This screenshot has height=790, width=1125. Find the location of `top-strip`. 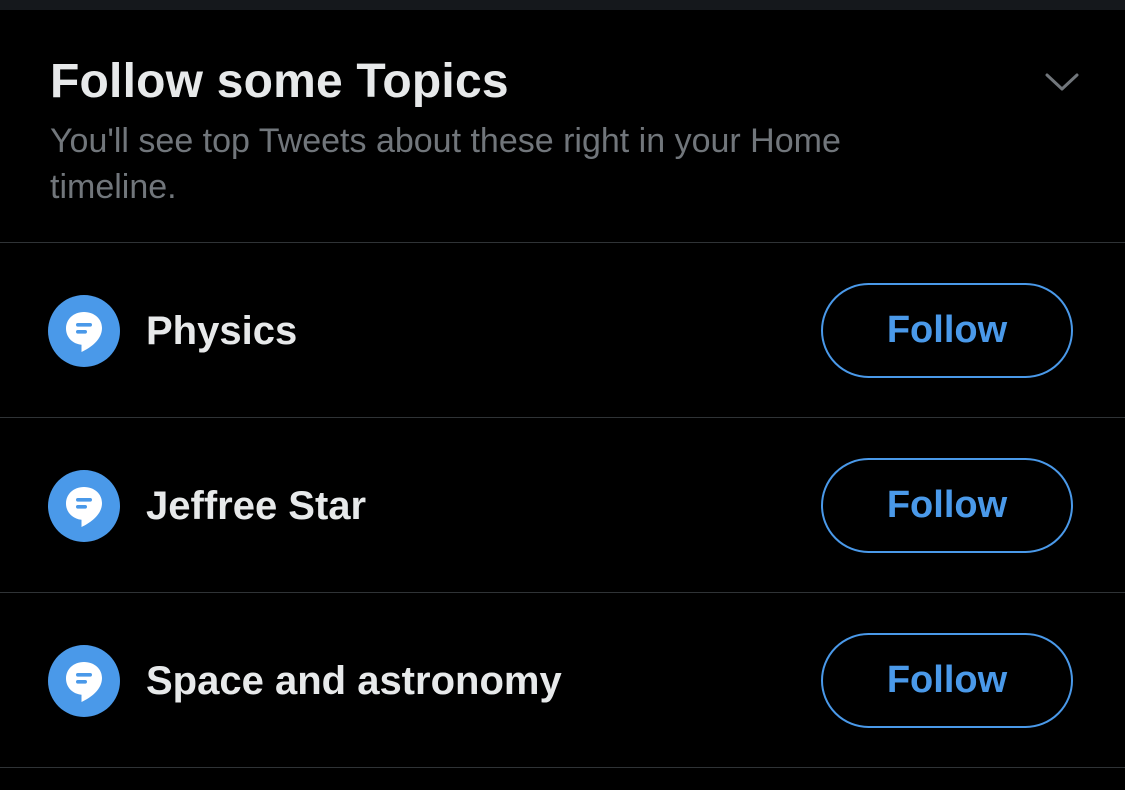

top-strip is located at coordinates (562, 5).